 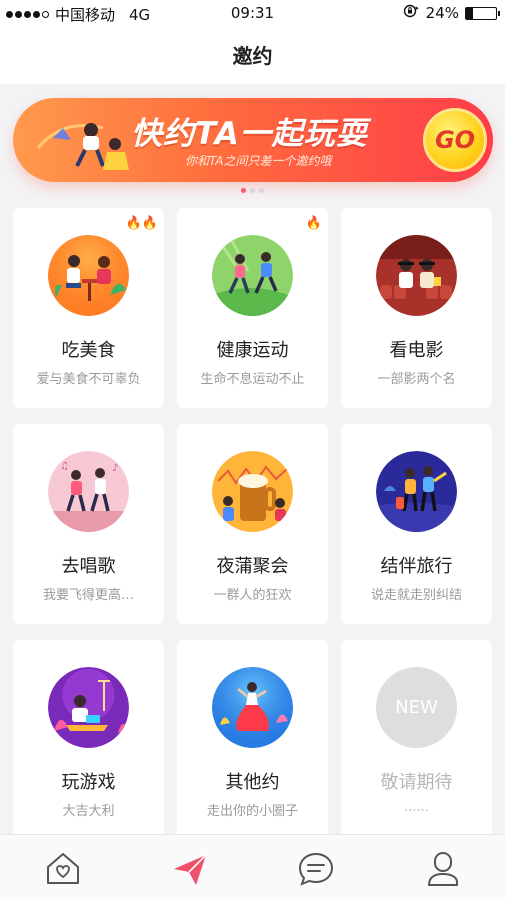 What do you see at coordinates (442, 13) in the screenshot?
I see `battery-percent: 24%` at bounding box center [442, 13].